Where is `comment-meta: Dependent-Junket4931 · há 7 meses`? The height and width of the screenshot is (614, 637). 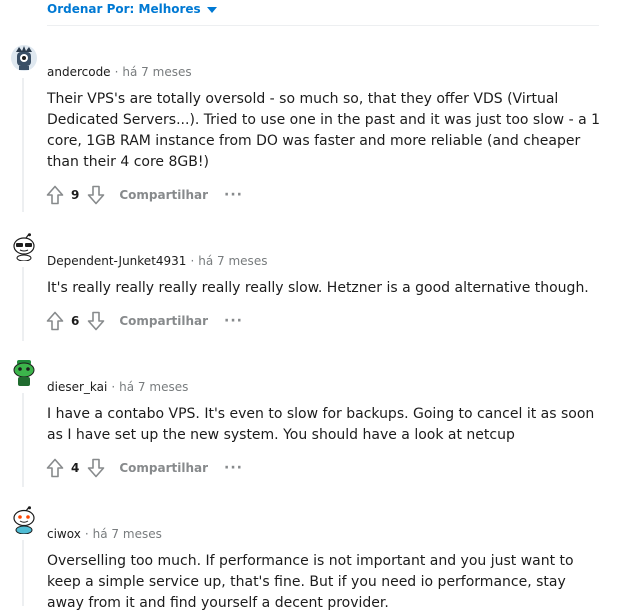
comment-meta: Dependent-Junket4931 · há 7 meses is located at coordinates (157, 261).